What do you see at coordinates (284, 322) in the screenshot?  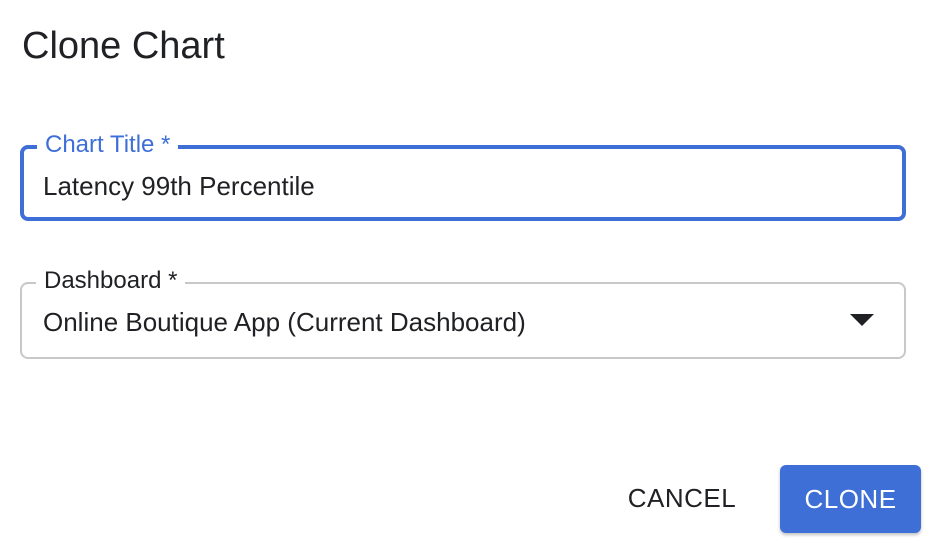 I see `dashboard-selected-value: Online Boutique App (Current Dashboard)` at bounding box center [284, 322].